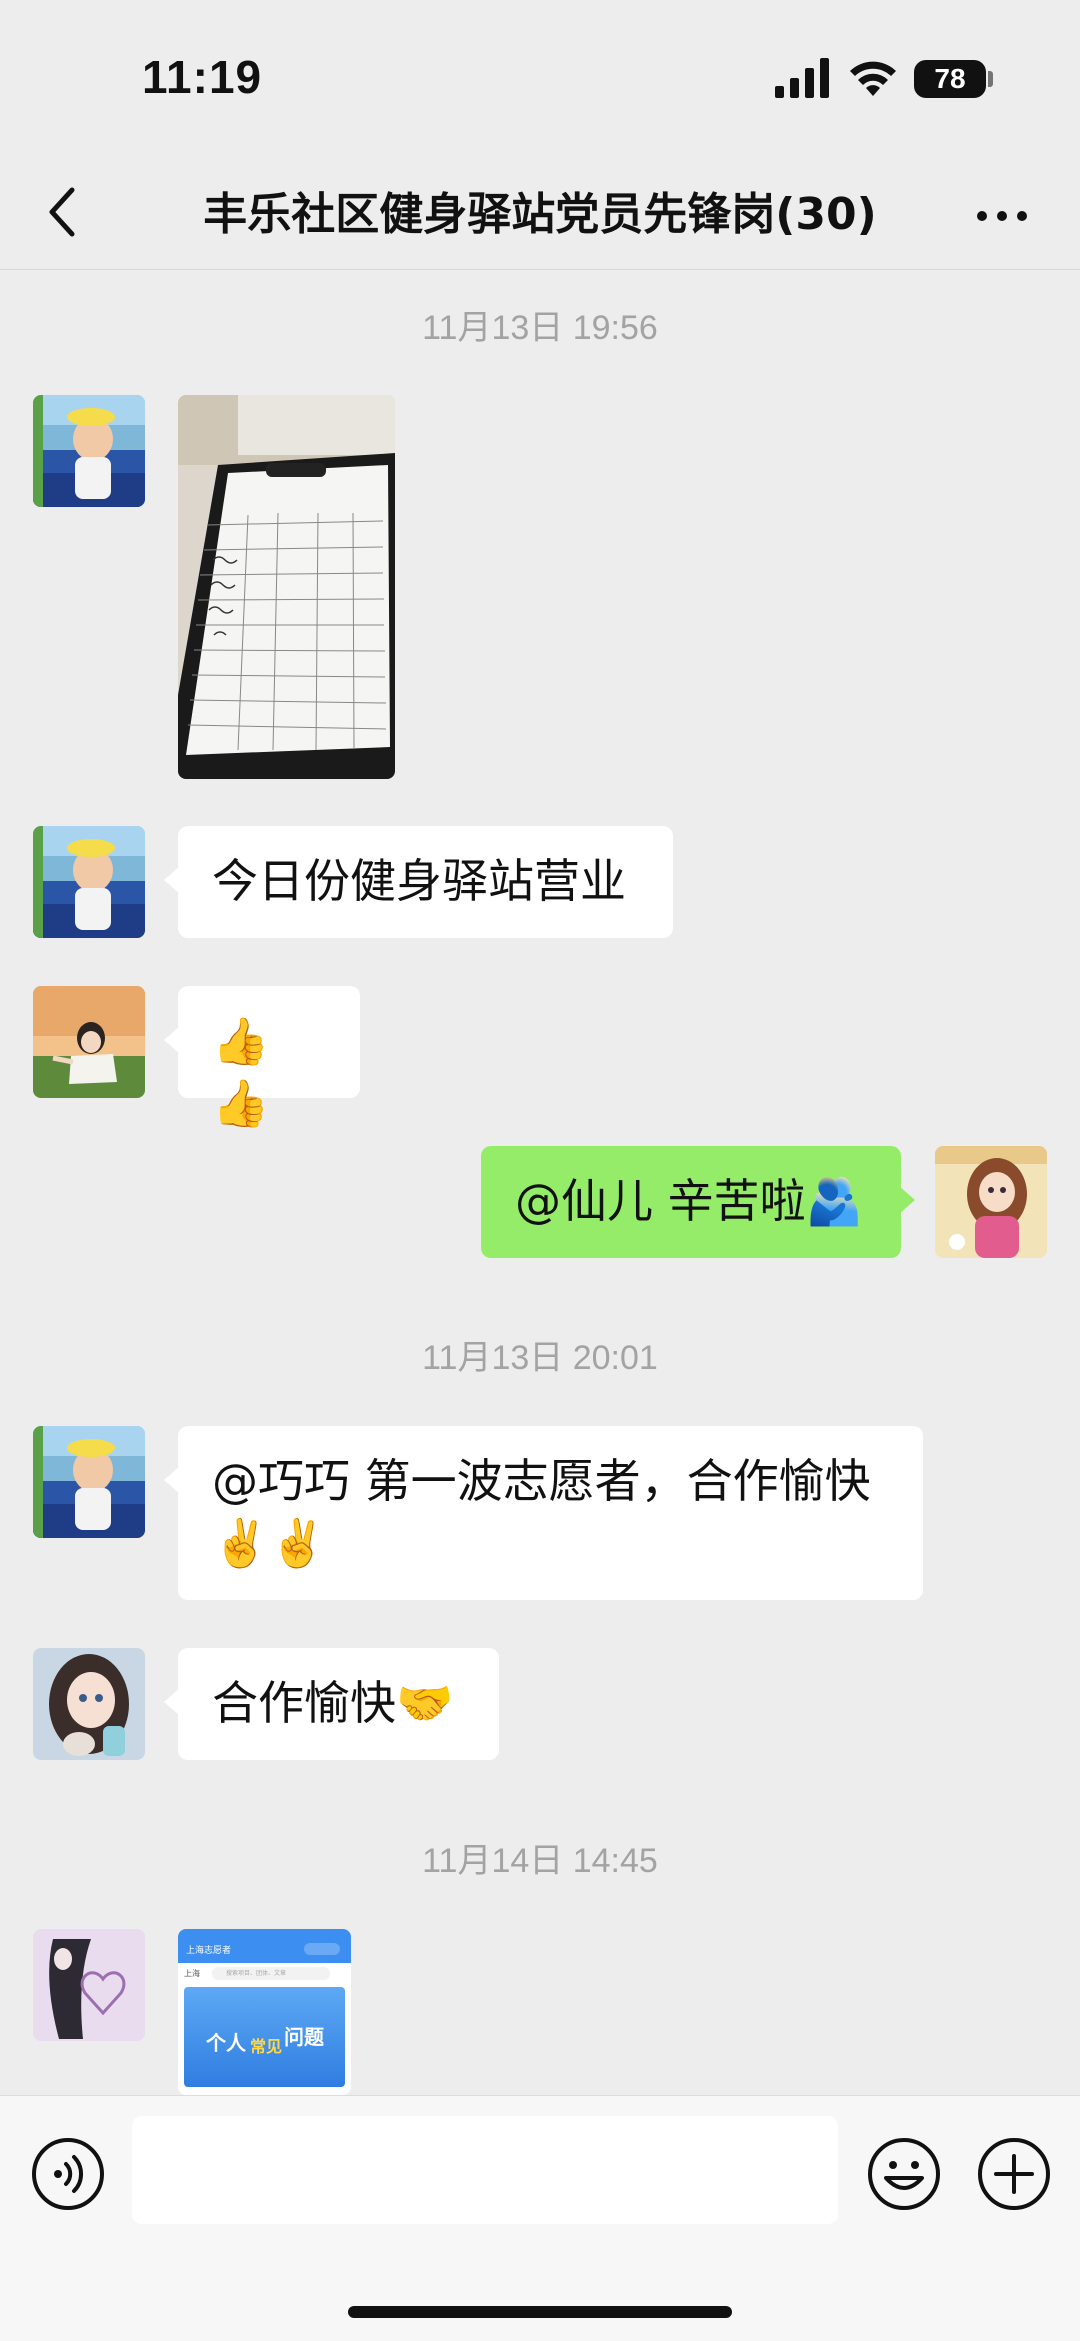  Describe the element at coordinates (541, 1481) in the screenshot. I see `message-text: @巧巧 第一波志愿者，合作愉快` at that location.